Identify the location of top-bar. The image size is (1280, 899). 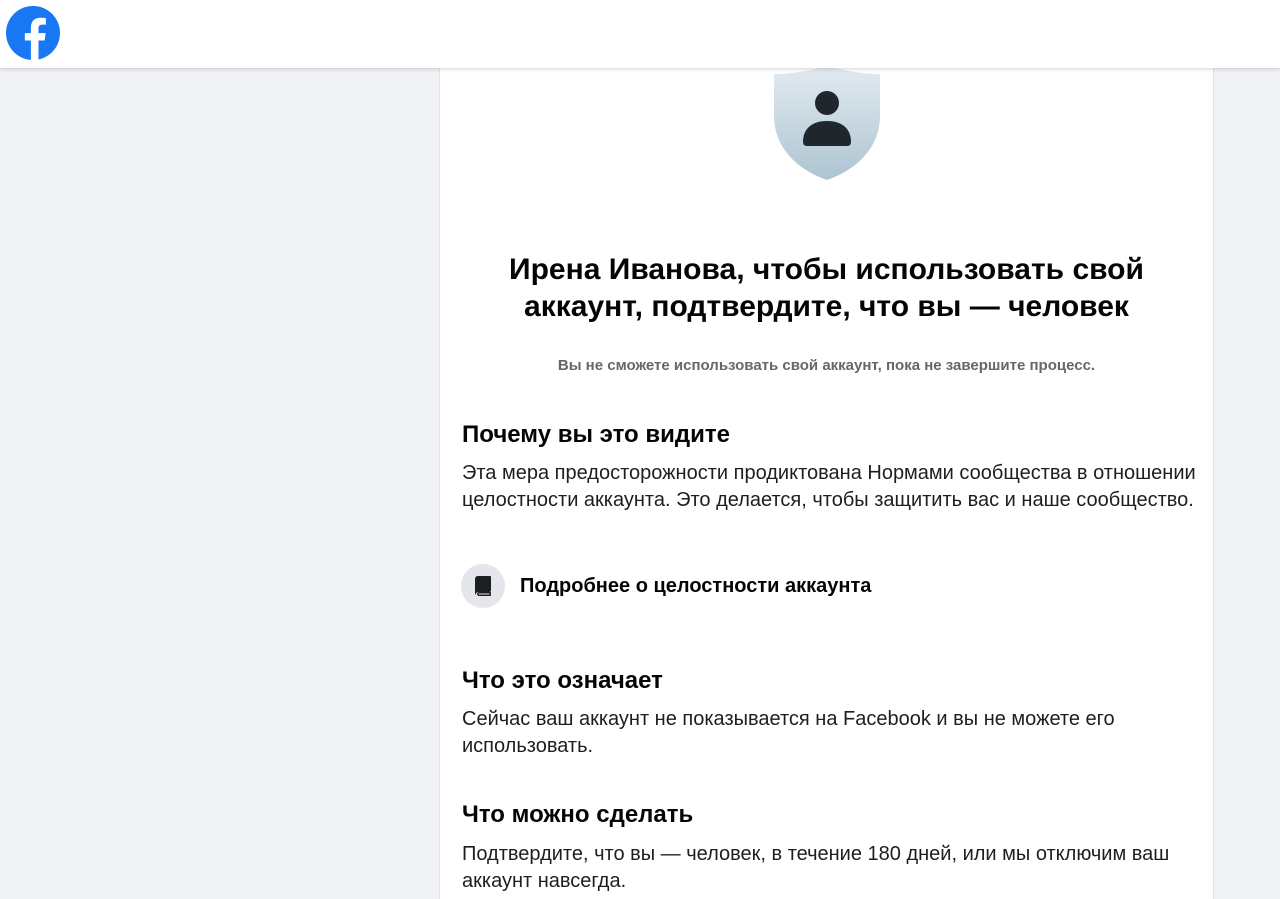
(640, 34).